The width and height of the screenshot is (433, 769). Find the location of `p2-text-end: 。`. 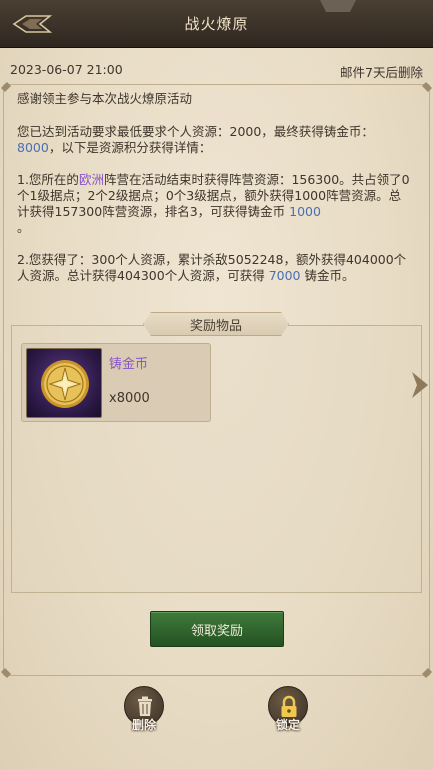

p2-text-end: 。 is located at coordinates (23, 227).